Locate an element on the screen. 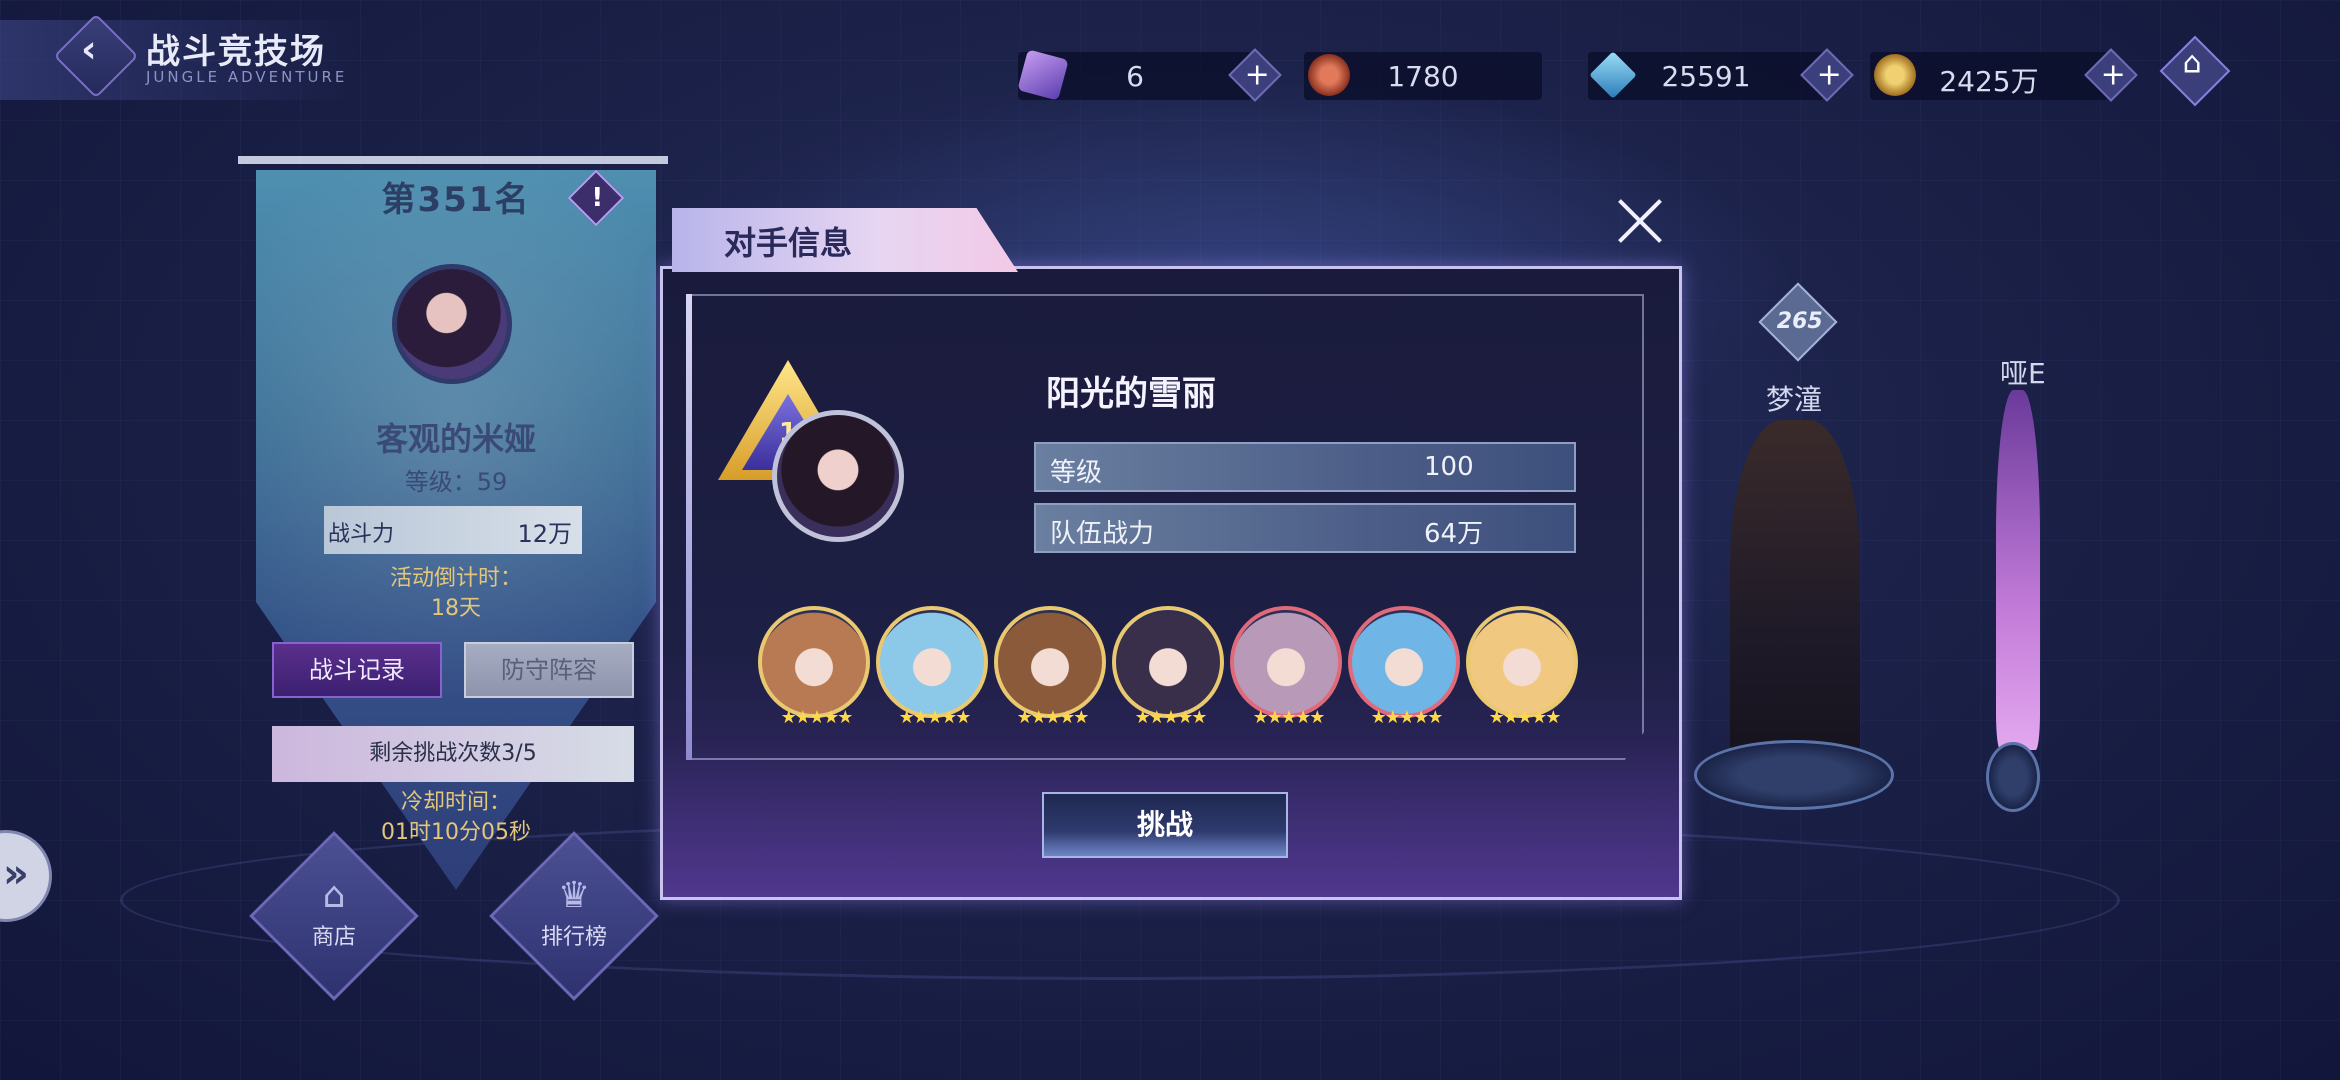  countdown-label: 活动倒计时： is located at coordinates (455, 578).